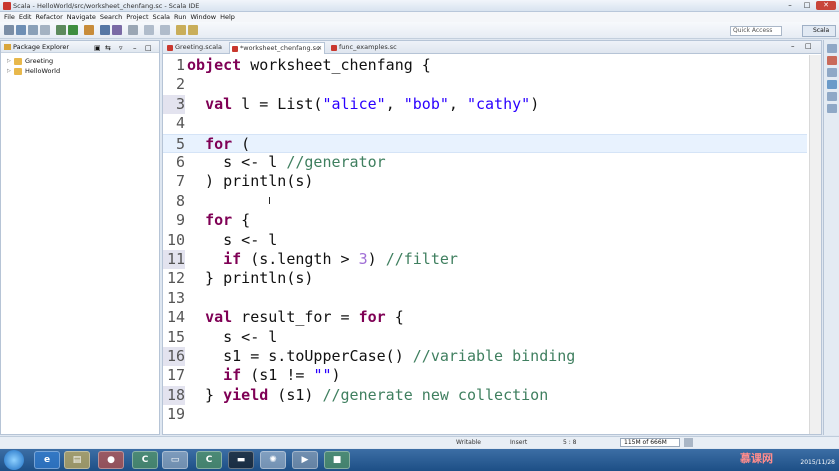  Describe the element at coordinates (9, 17) in the screenshot. I see `menu-file: File` at that location.